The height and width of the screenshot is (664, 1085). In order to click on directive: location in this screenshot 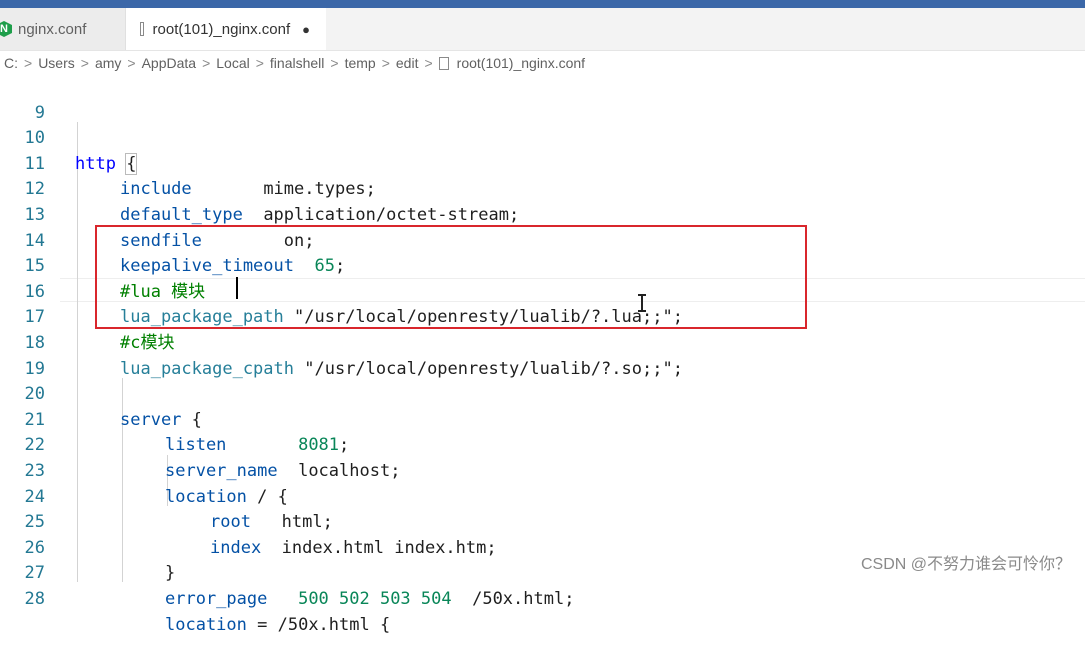, I will do `click(206, 624)`.